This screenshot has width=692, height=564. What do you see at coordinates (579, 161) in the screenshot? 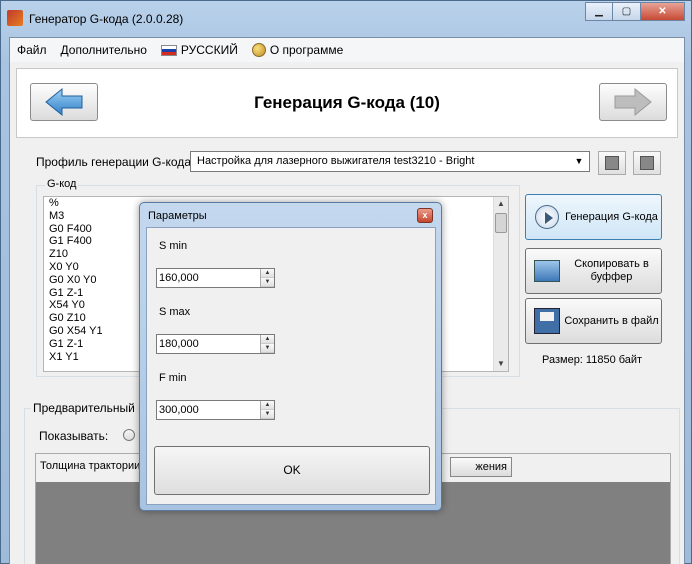
I see `chevron-down-icon: ▼` at bounding box center [579, 161].